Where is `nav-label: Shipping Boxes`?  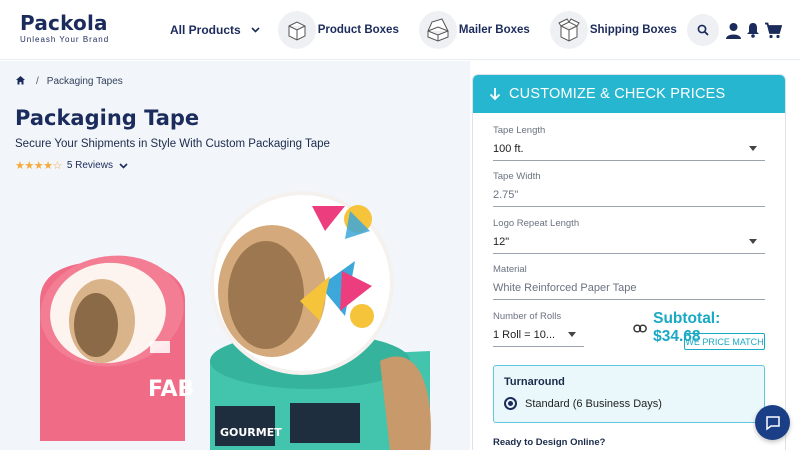
nav-label: Shipping Boxes is located at coordinates (633, 30).